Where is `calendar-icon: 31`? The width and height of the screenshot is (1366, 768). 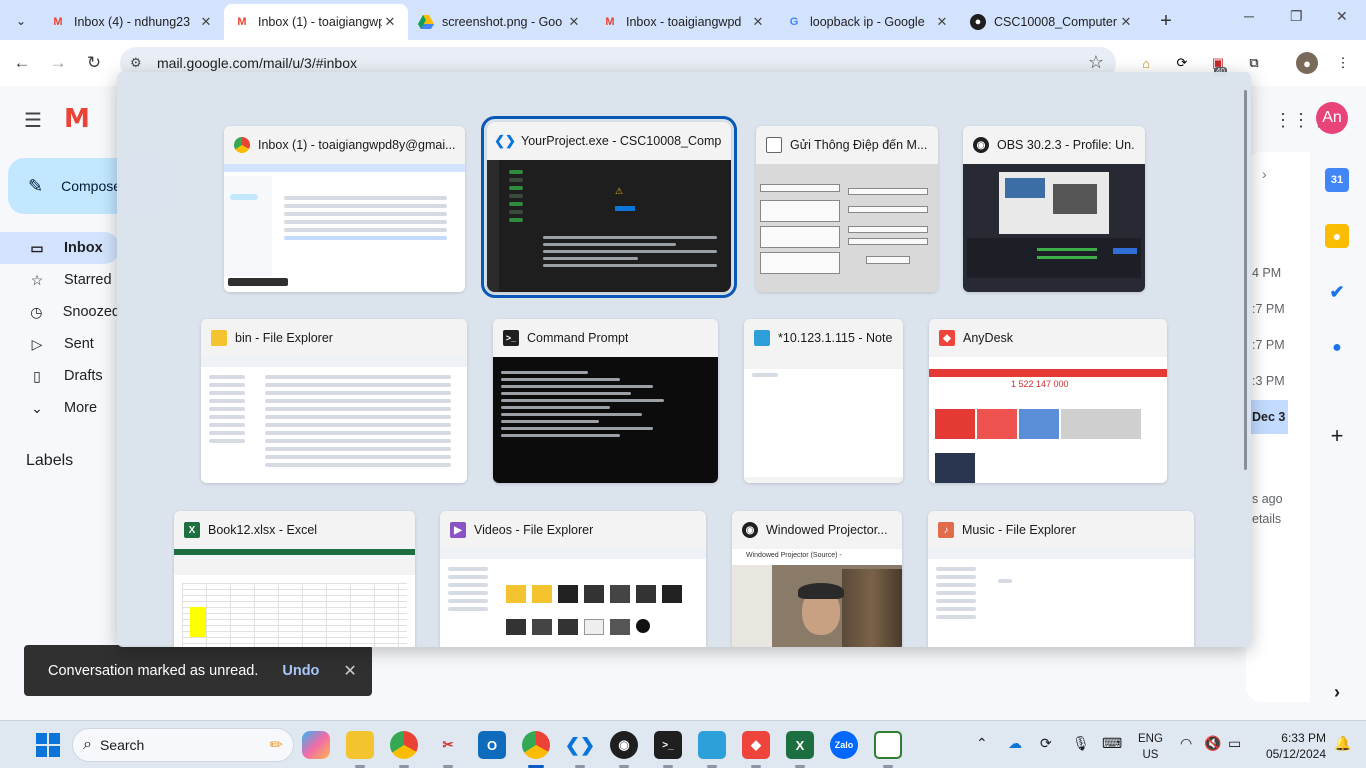 calendar-icon: 31 is located at coordinates (1337, 180).